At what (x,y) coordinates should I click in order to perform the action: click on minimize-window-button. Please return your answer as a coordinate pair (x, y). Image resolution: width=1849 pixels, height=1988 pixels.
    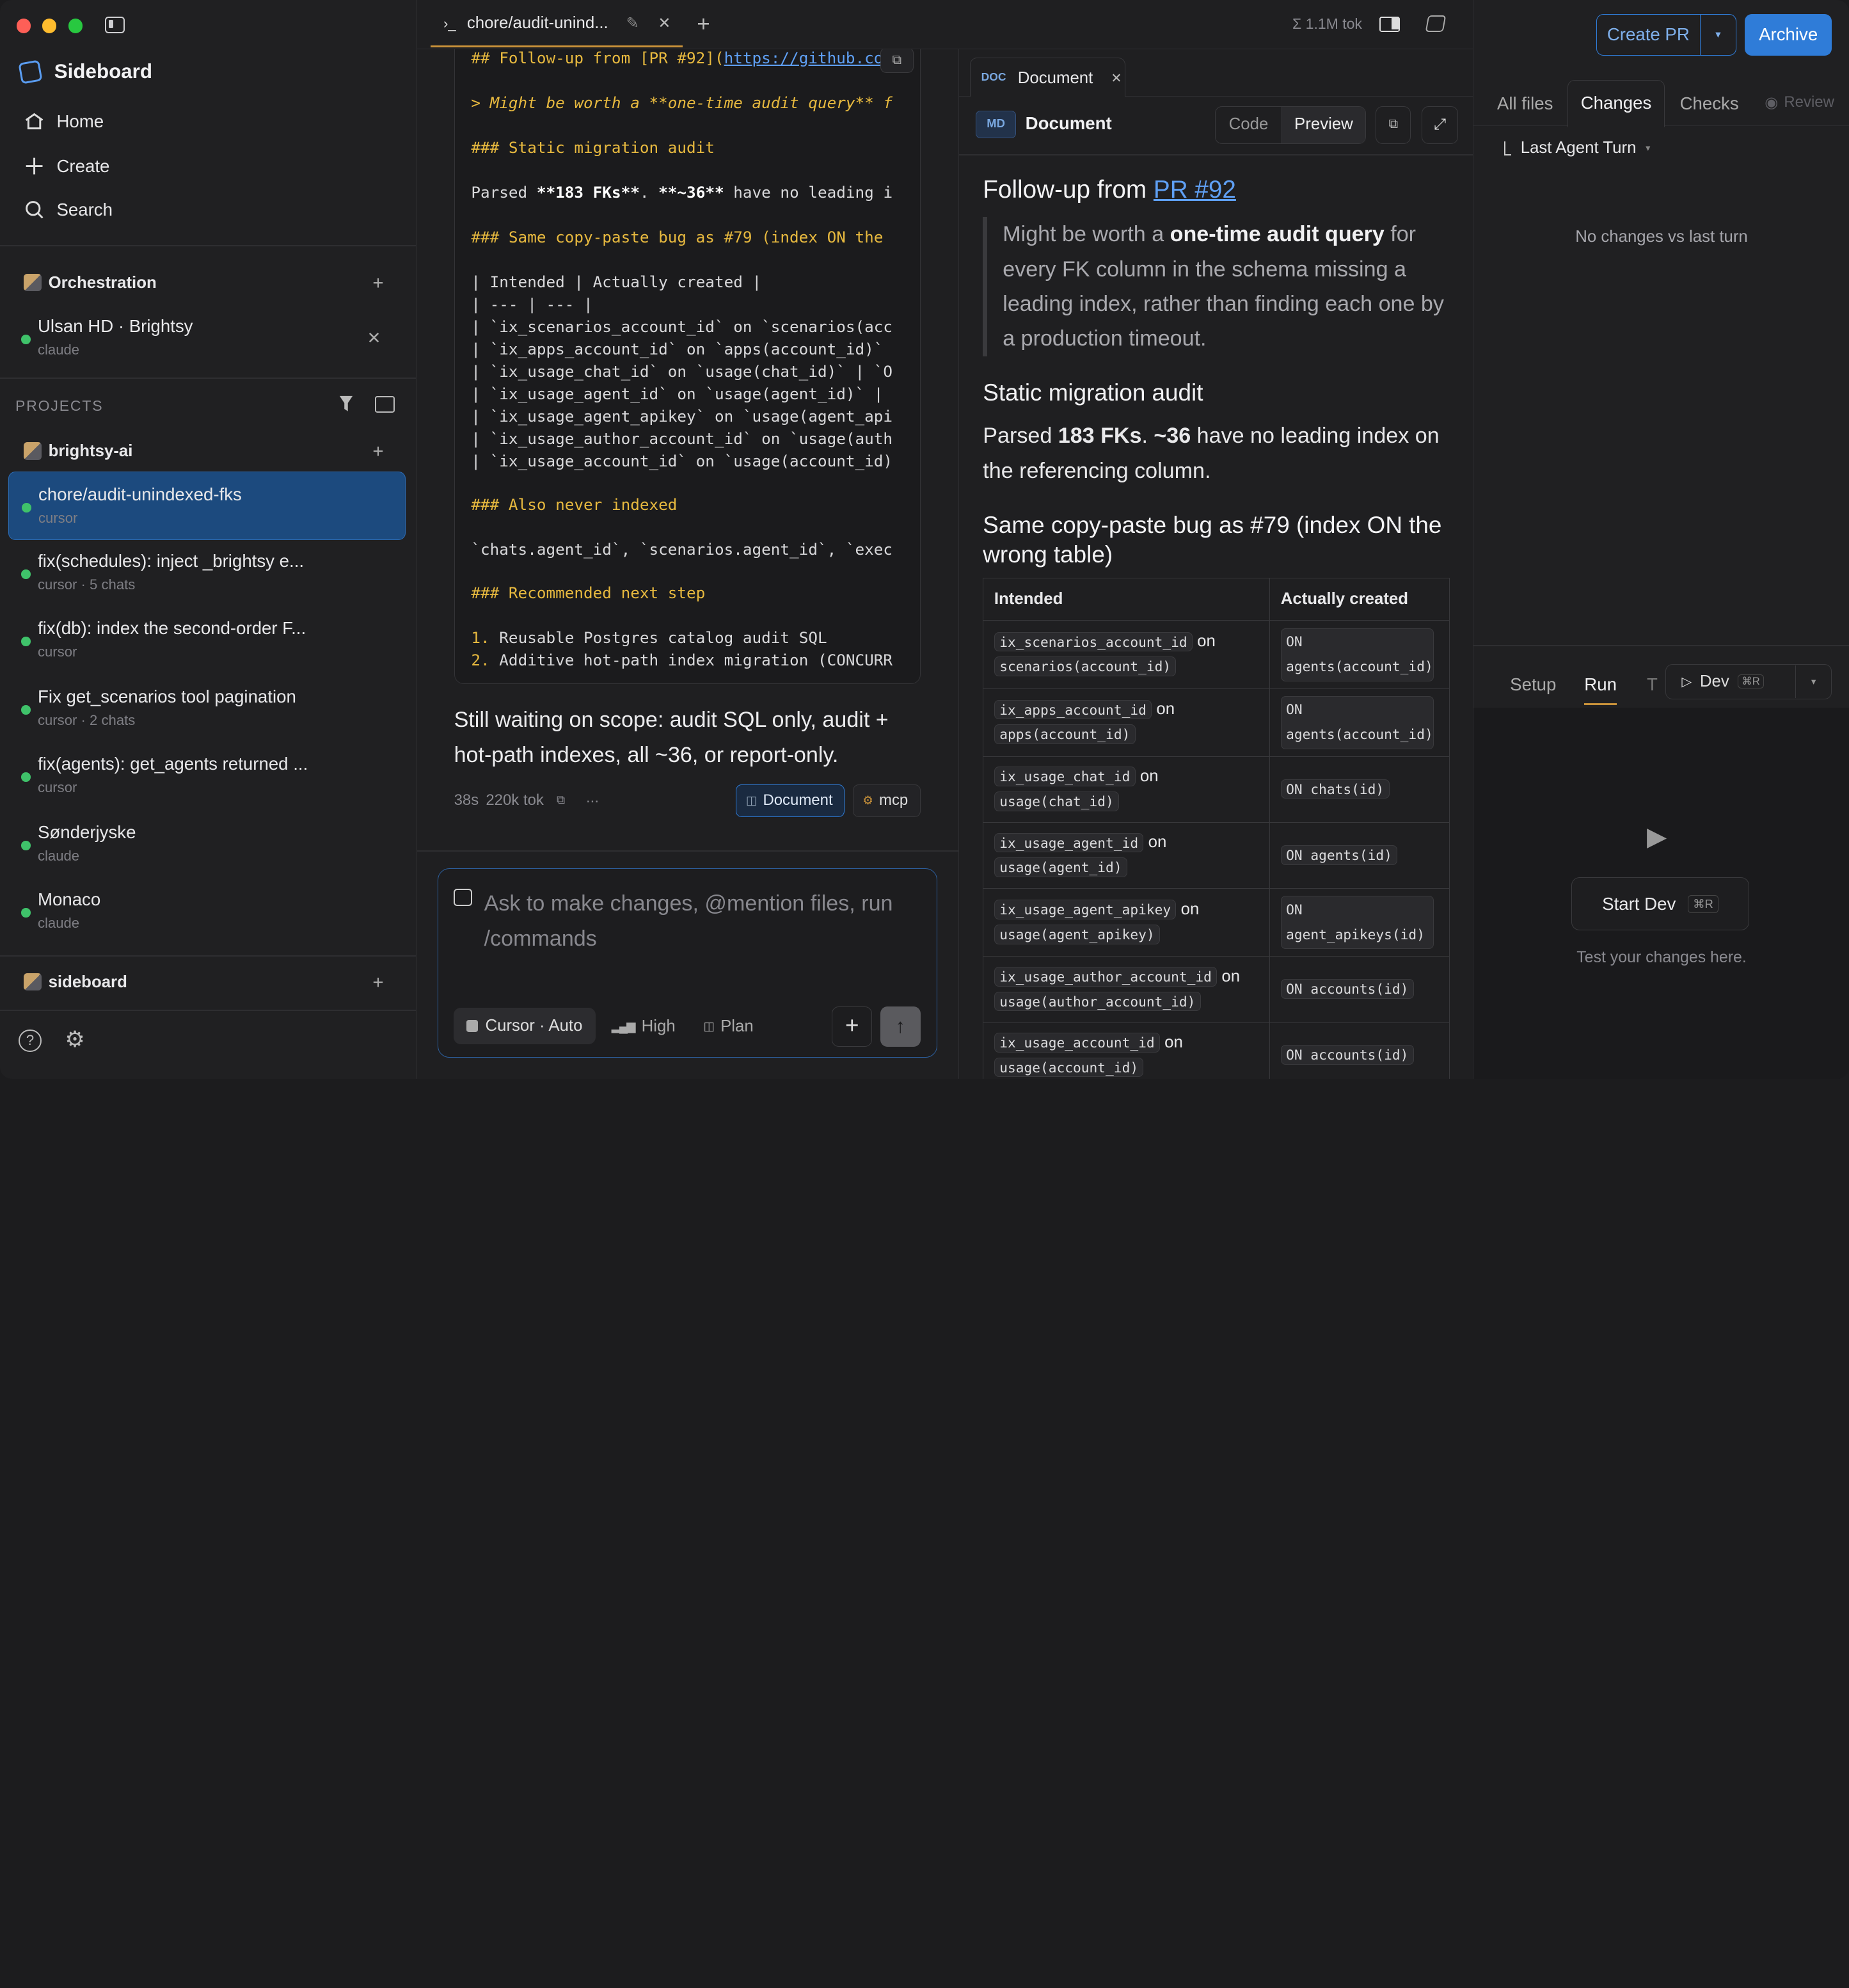
    Looking at the image, I should click on (49, 26).